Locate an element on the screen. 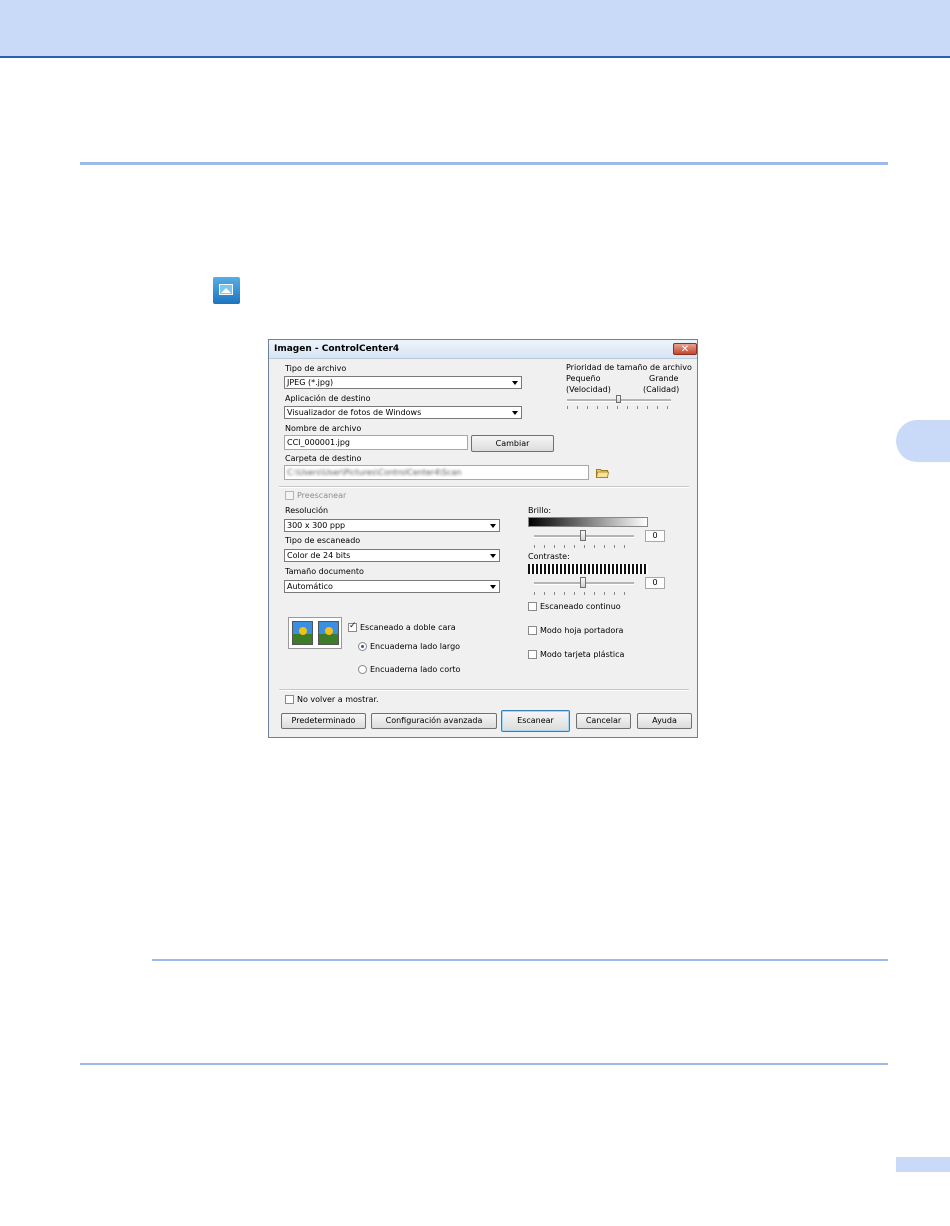  brightness-value-field: 0 is located at coordinates (655, 536).